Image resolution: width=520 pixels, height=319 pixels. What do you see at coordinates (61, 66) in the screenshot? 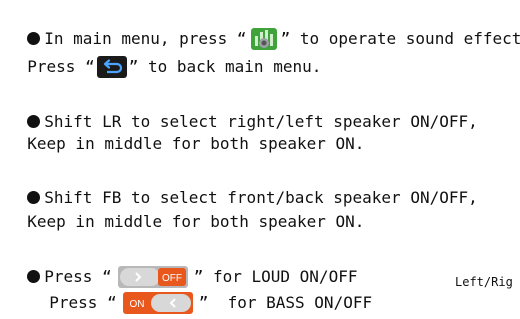
I see `back-instruction-pre: Press “` at bounding box center [61, 66].